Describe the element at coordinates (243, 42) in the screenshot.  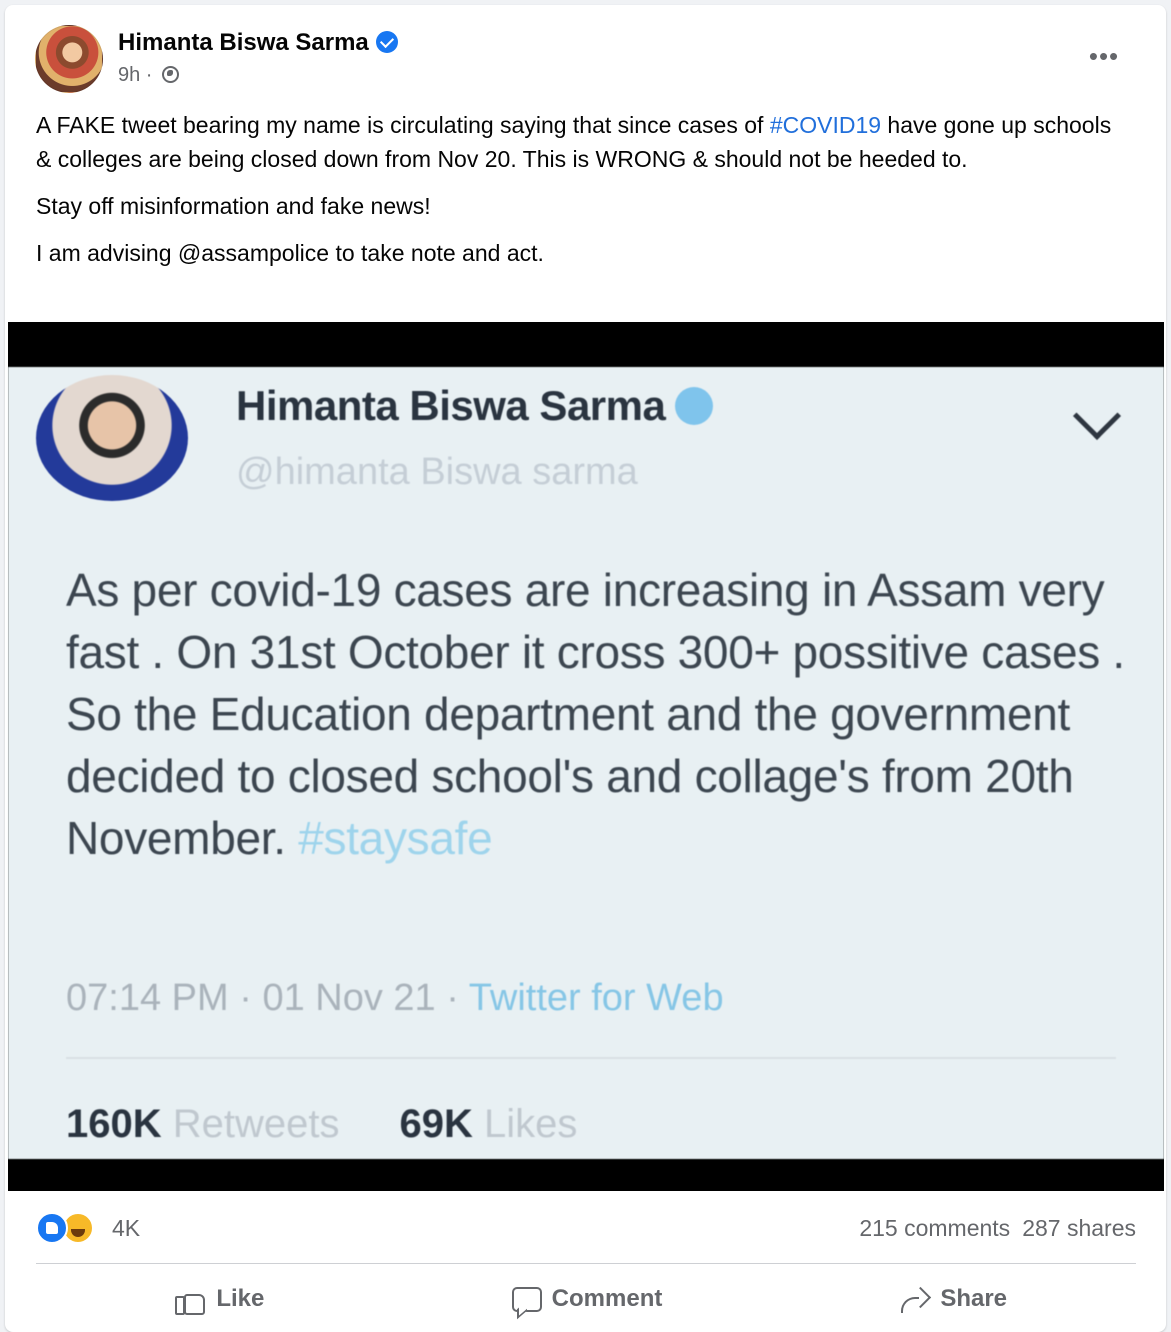
I see `author-name: Himanta Biswa Sarma` at that location.